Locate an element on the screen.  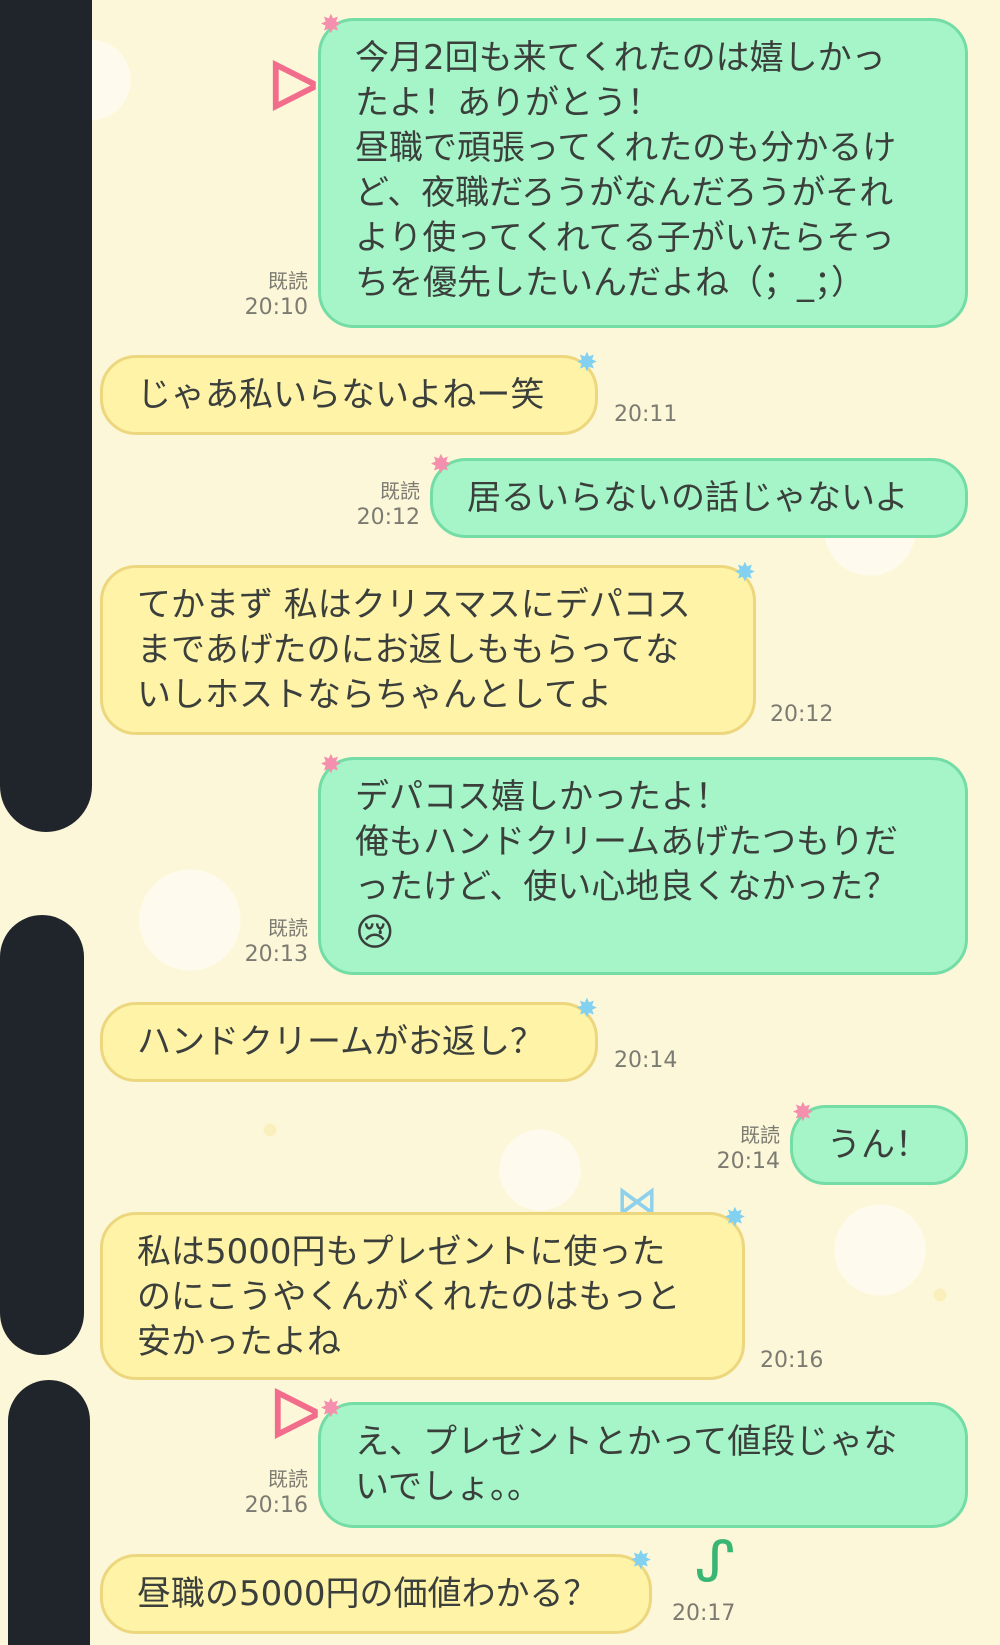
message-text: ちを優先したいんだよね（；_；） is located at coordinates (610, 283).